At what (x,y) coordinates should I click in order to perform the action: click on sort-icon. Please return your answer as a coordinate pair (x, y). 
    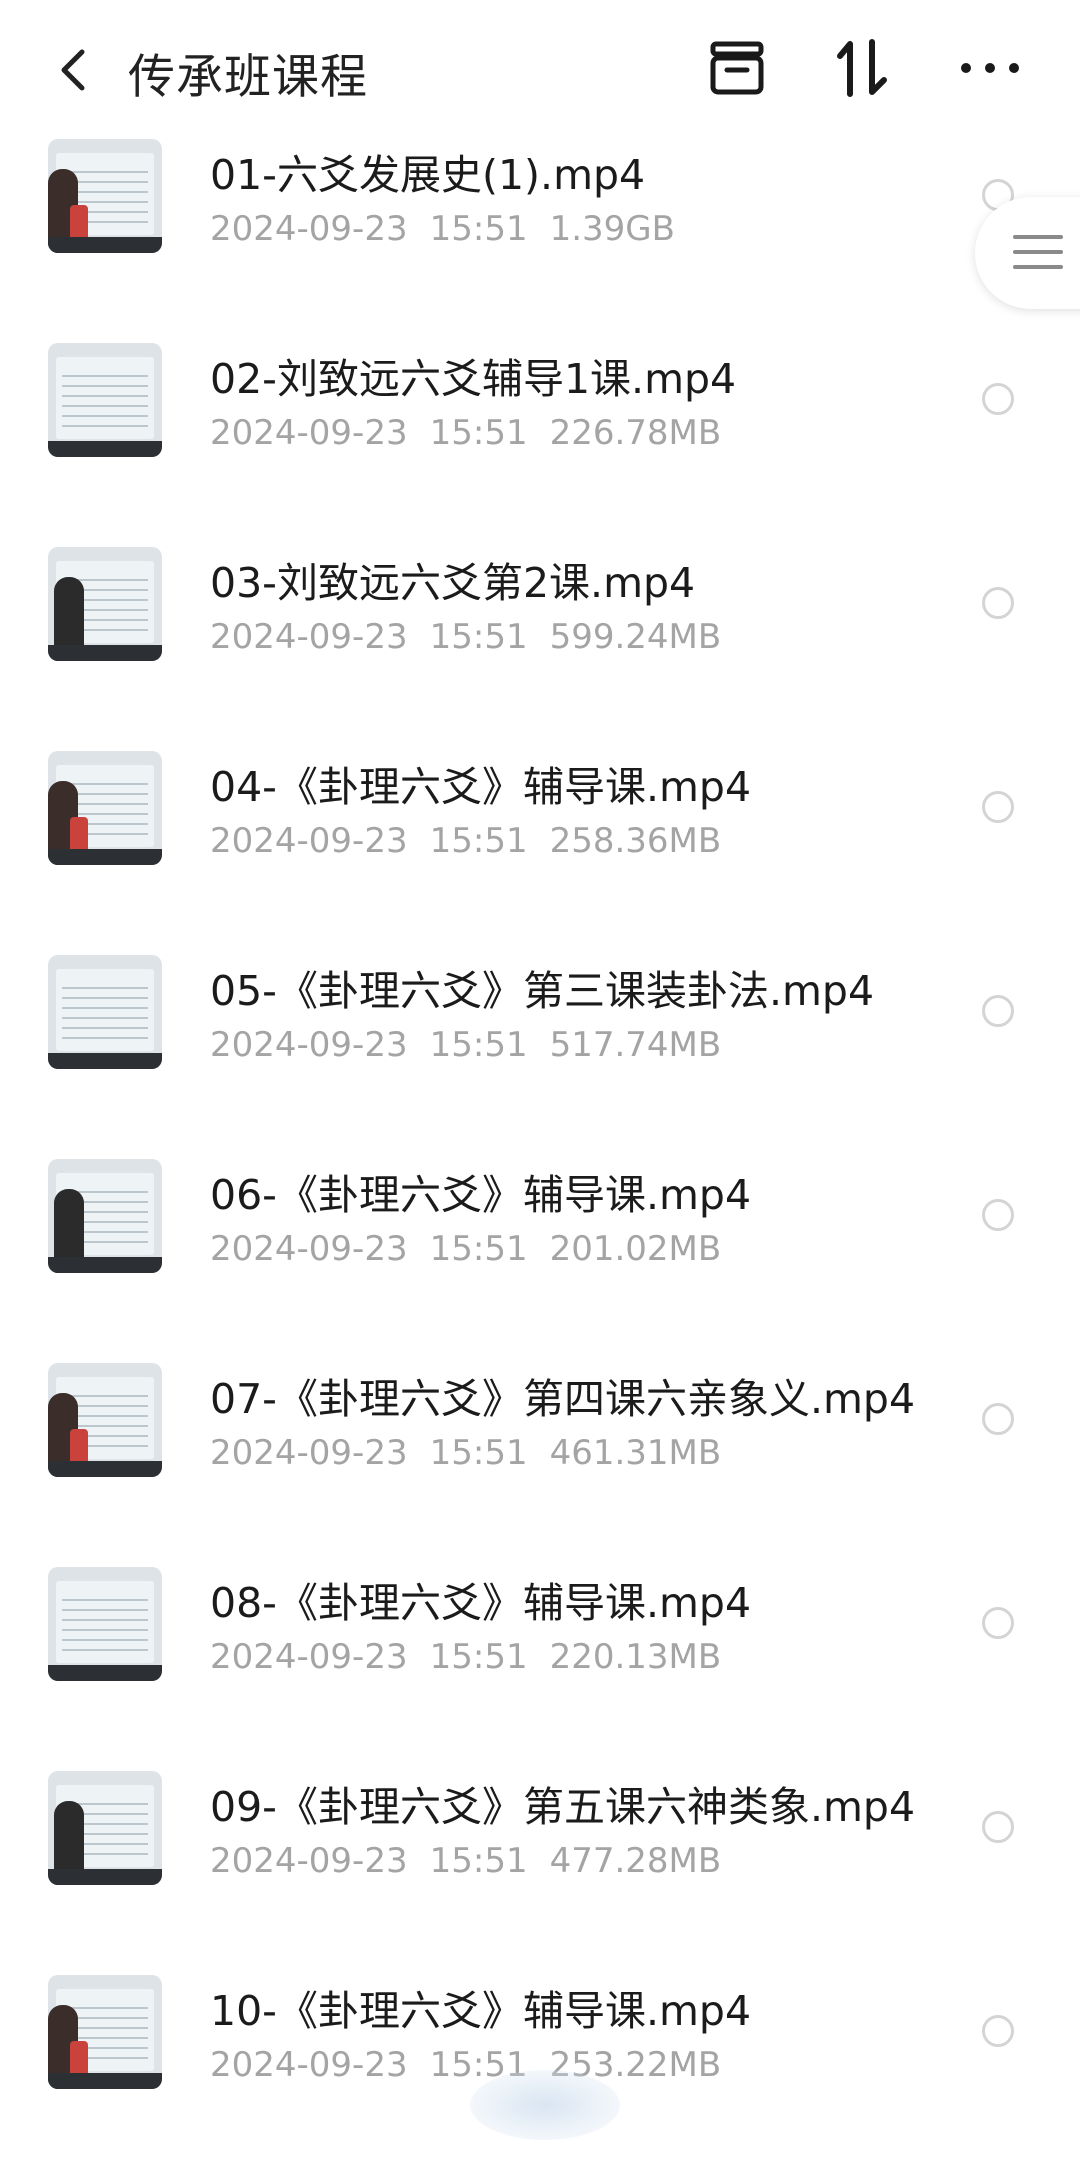
    Looking at the image, I should click on (862, 68).